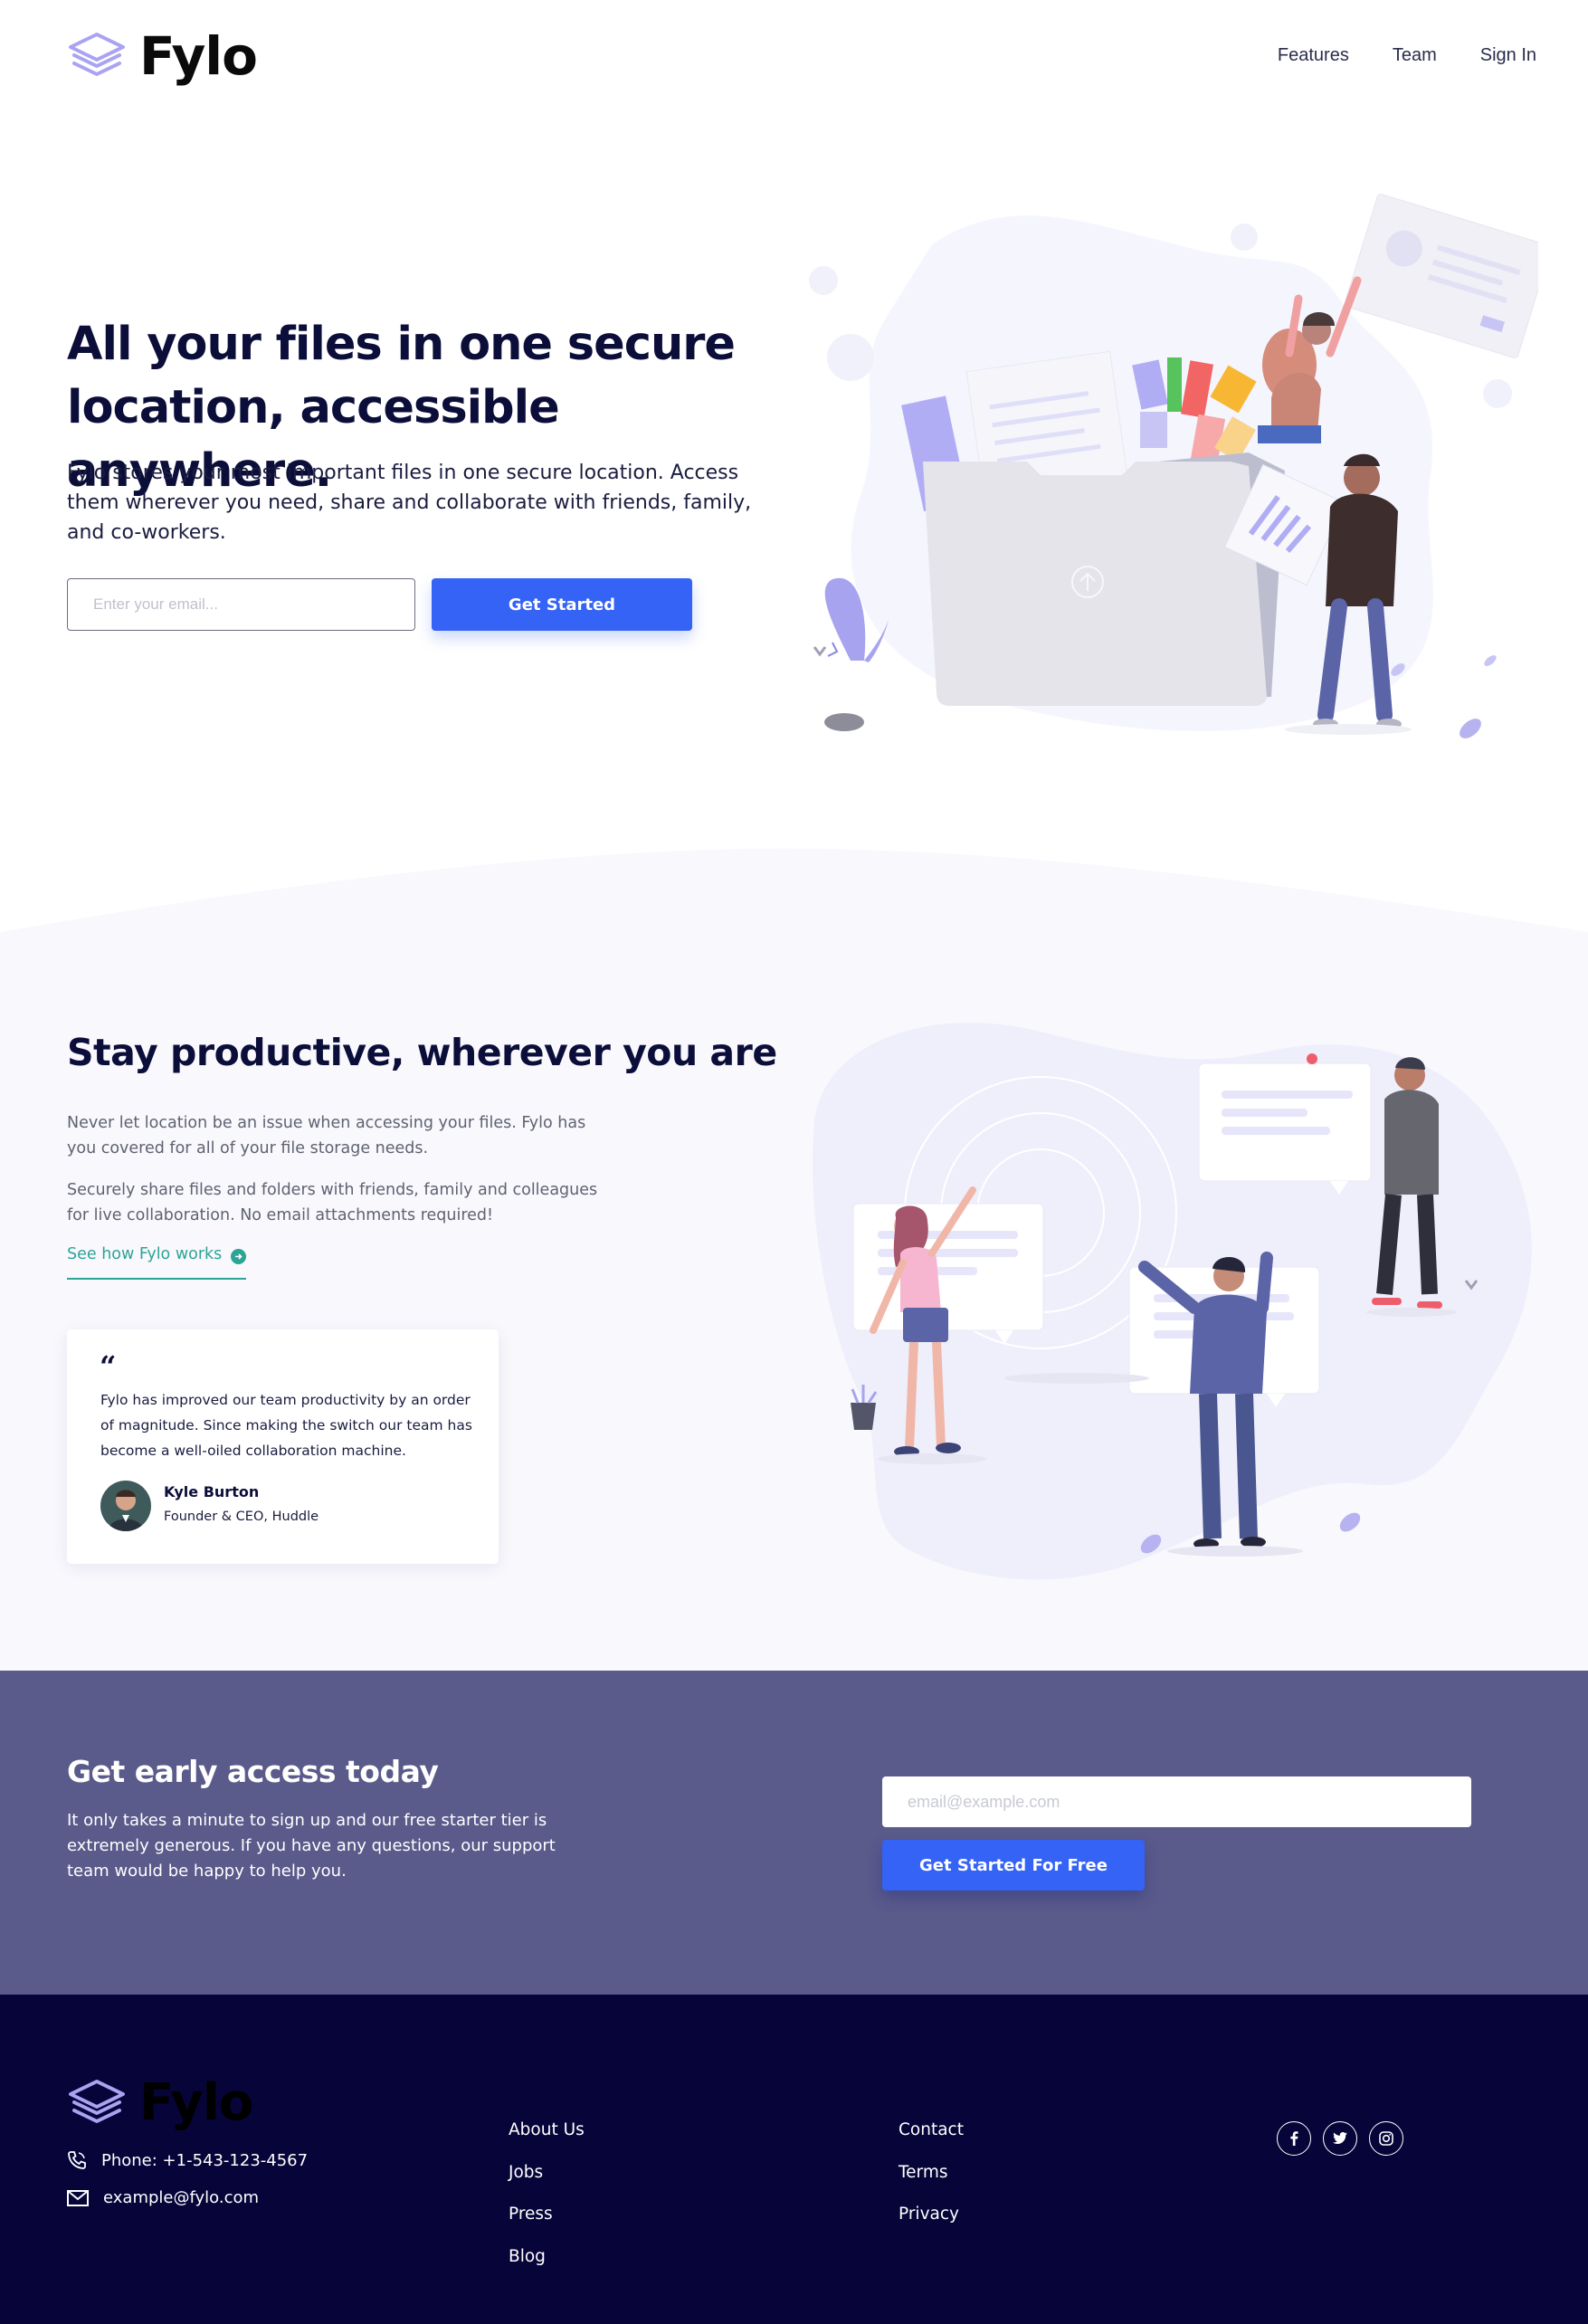  Describe the element at coordinates (241, 605) in the screenshot. I see `hero-email-input` at that location.